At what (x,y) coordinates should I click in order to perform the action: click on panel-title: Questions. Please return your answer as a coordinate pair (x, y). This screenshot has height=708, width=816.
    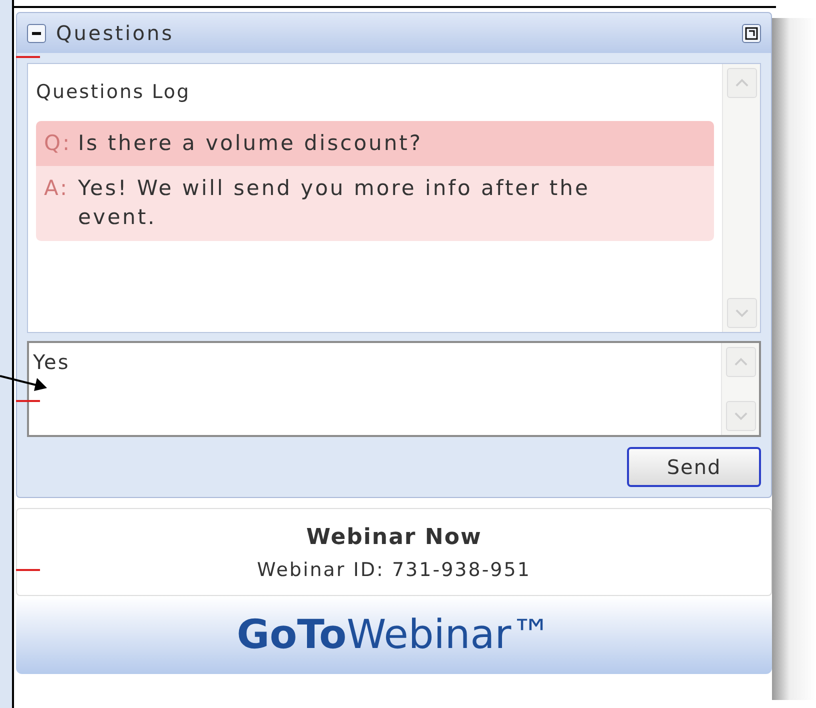
    Looking at the image, I should click on (115, 33).